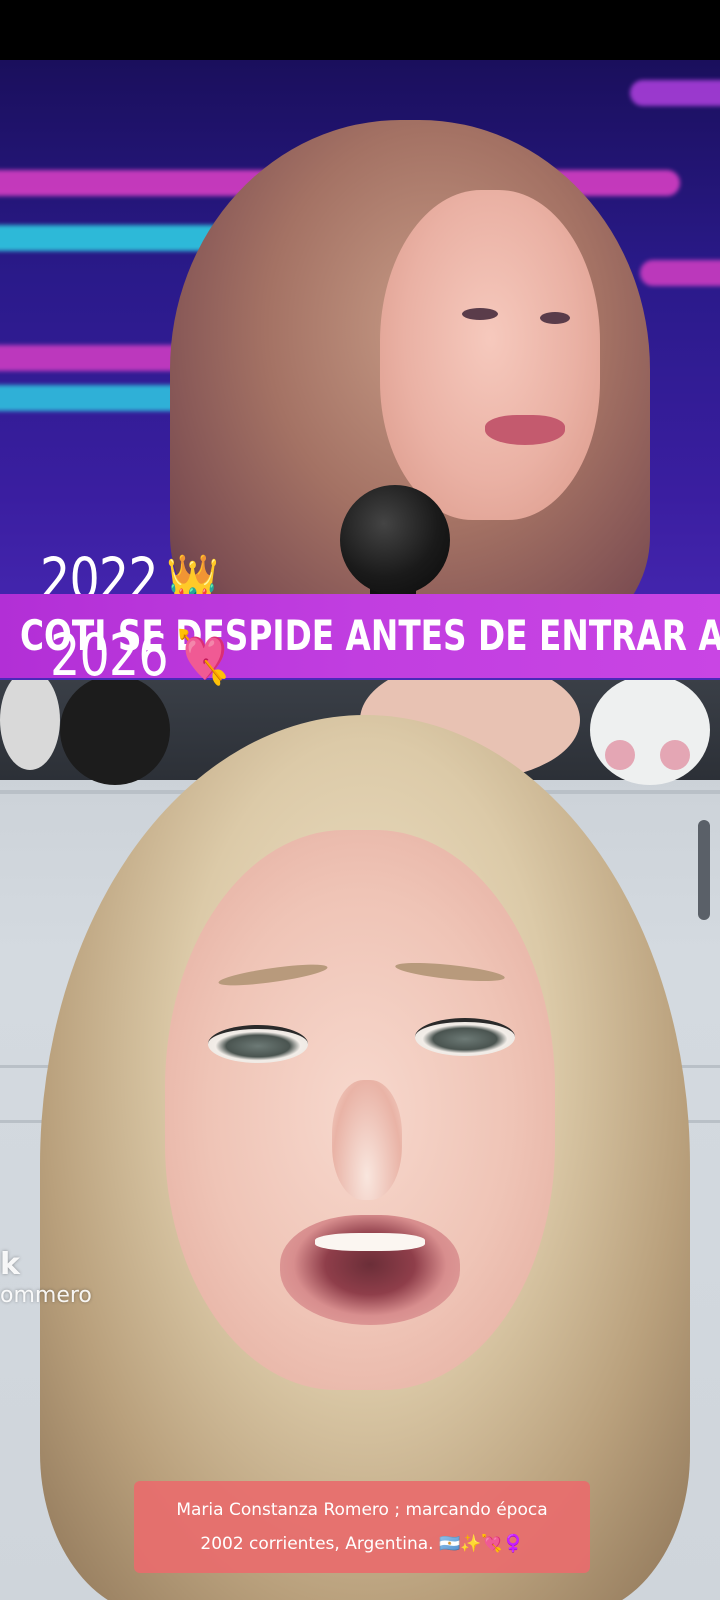  What do you see at coordinates (202, 658) in the screenshot?
I see `heart-arrow-icon: 💘` at bounding box center [202, 658].